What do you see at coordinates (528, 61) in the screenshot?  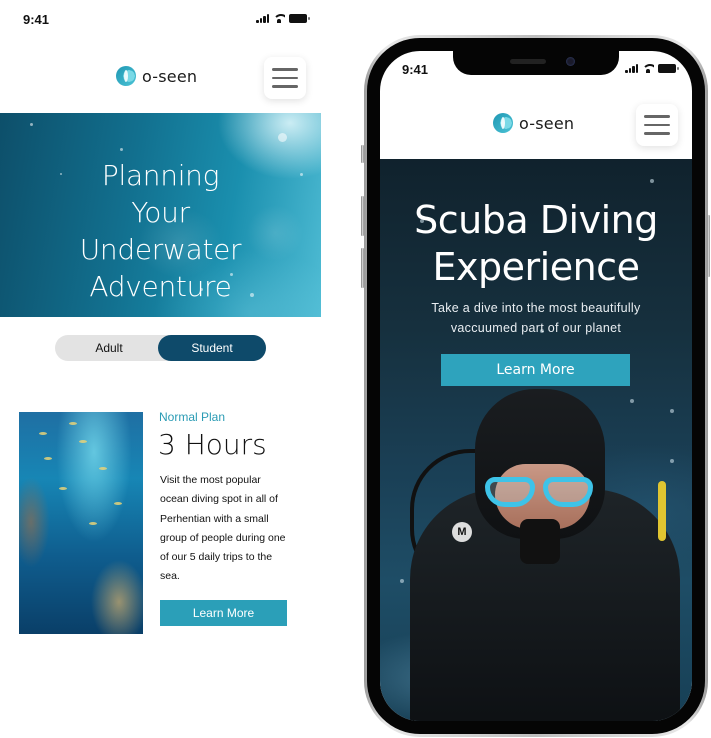 I see `speaker-grille` at bounding box center [528, 61].